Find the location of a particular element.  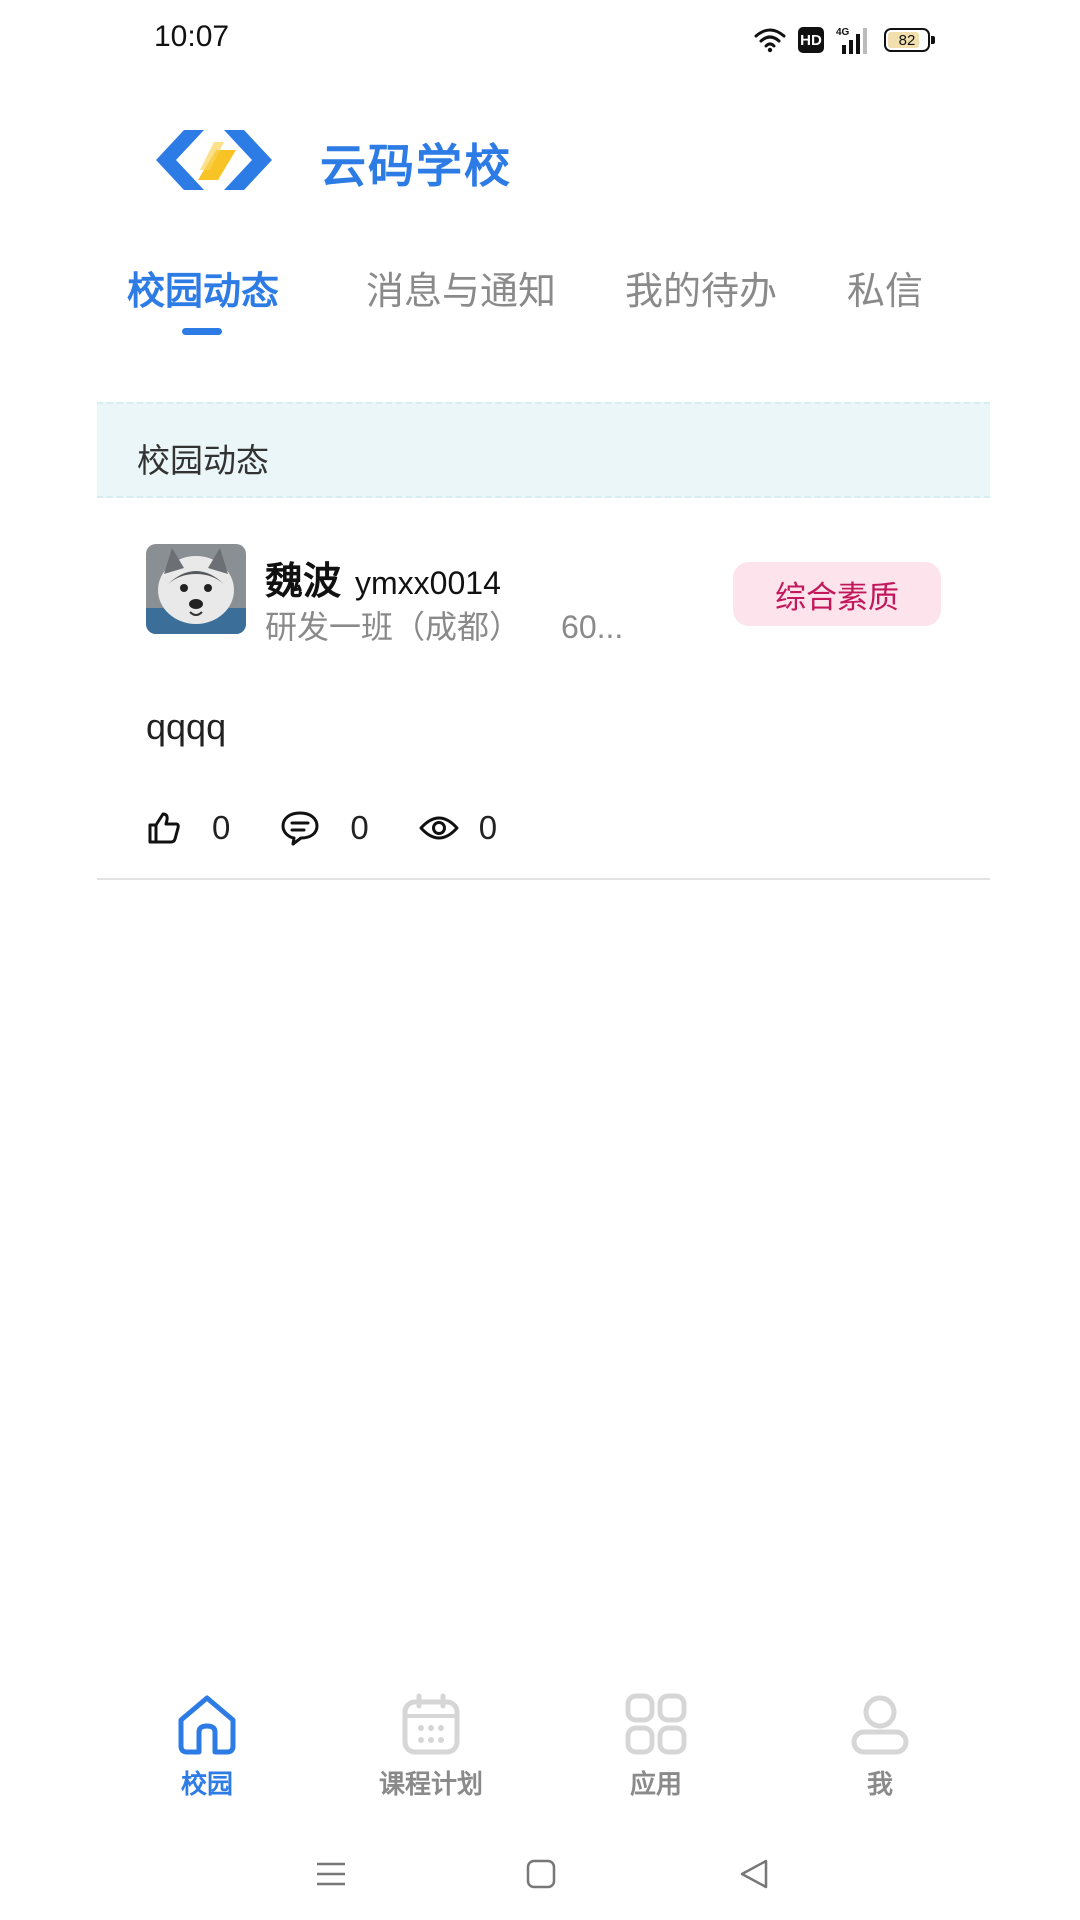

nav-label-apps: 应用 is located at coordinates (655, 1785).